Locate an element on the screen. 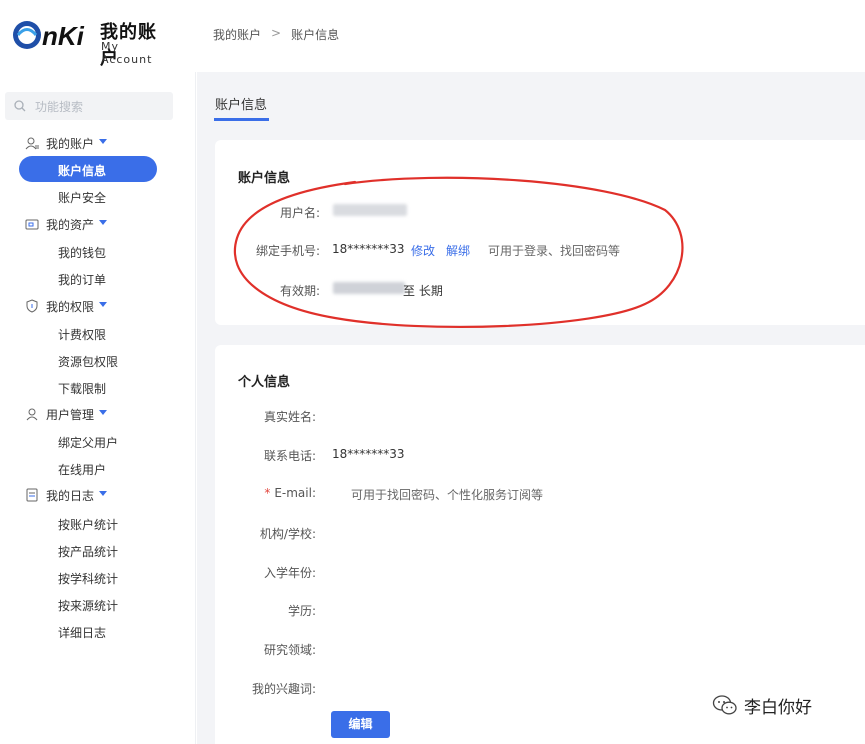 This screenshot has height=744, width=865. education-label: 学历: is located at coordinates (301, 611).